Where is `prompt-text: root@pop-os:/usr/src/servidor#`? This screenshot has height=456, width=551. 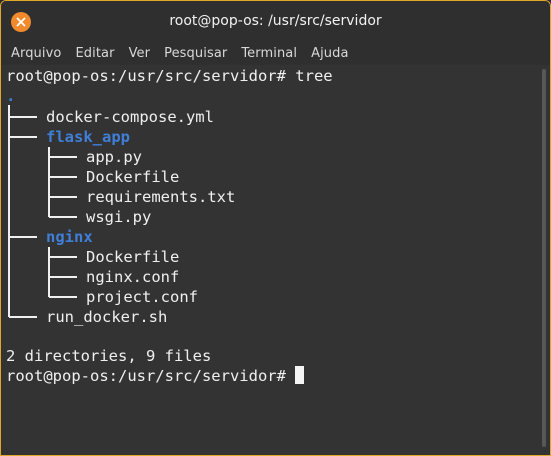 prompt-text: root@pop-os:/usr/src/servidor# is located at coordinates (151, 376).